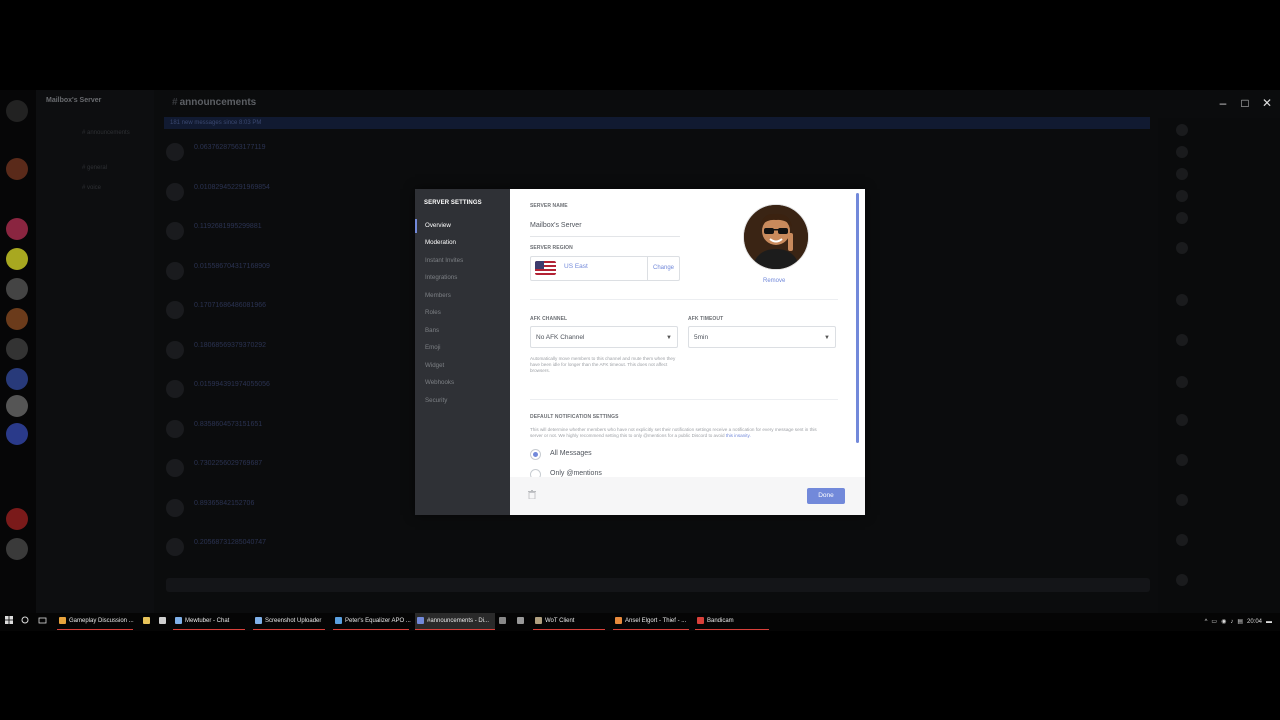 Image resolution: width=1280 pixels, height=720 pixels. Describe the element at coordinates (1231, 622) in the screenshot. I see `tray-volume-icon: ♪` at that location.